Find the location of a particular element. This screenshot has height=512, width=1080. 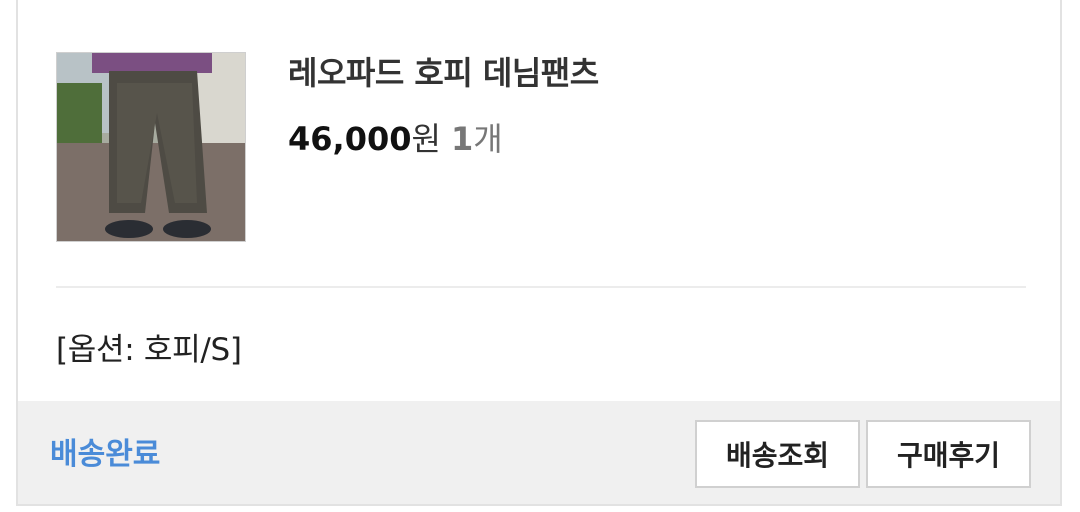

divider is located at coordinates (541, 287).